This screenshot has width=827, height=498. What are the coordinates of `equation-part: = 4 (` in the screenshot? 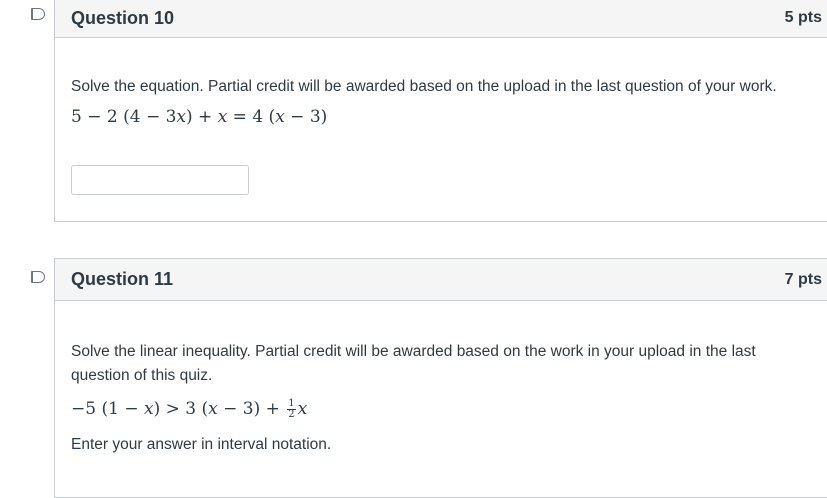 It's located at (251, 117).